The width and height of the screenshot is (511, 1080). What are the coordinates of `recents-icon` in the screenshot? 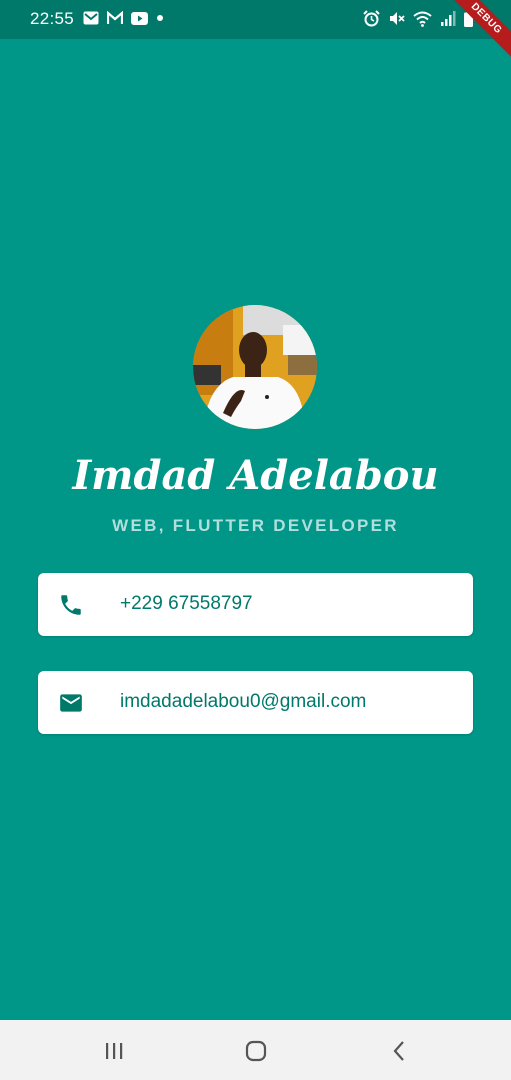 It's located at (114, 1051).